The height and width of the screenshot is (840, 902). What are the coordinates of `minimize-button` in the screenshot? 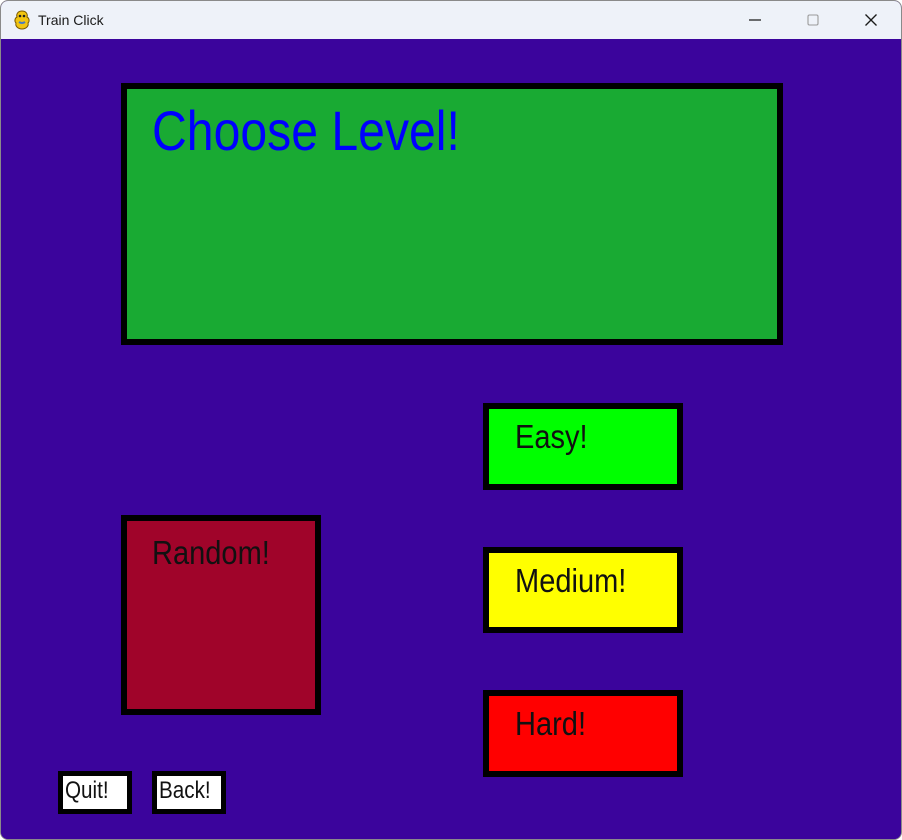 It's located at (755, 20).